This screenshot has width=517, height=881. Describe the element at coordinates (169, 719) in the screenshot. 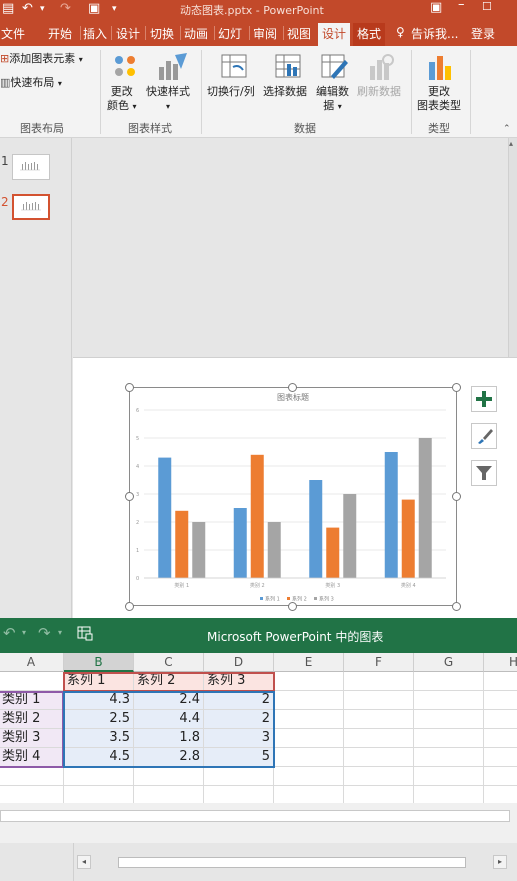

I see `value-cell: 4.4` at that location.